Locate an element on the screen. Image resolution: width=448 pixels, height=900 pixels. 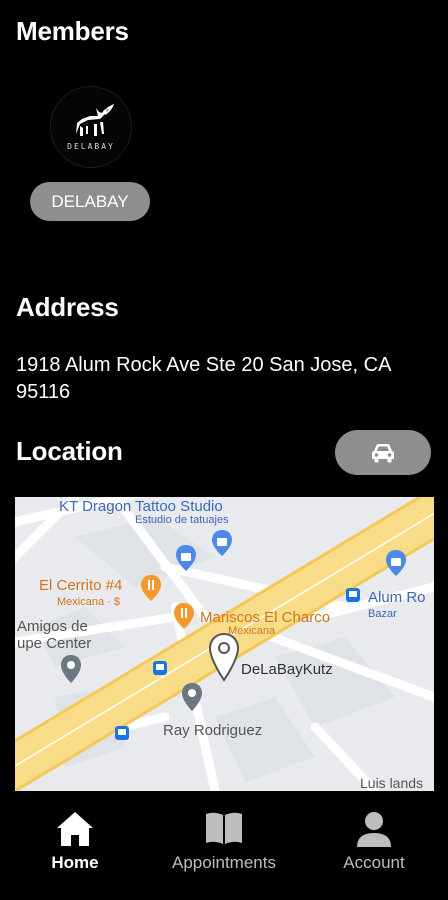
nav-home-label: Home is located at coordinates (75, 862).